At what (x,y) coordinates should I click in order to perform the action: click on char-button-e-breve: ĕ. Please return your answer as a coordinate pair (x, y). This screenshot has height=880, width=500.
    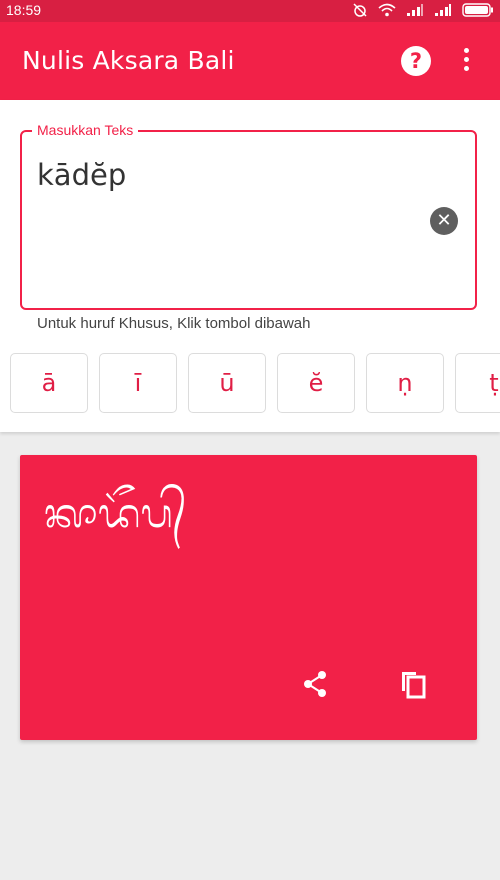
    Looking at the image, I should click on (316, 383).